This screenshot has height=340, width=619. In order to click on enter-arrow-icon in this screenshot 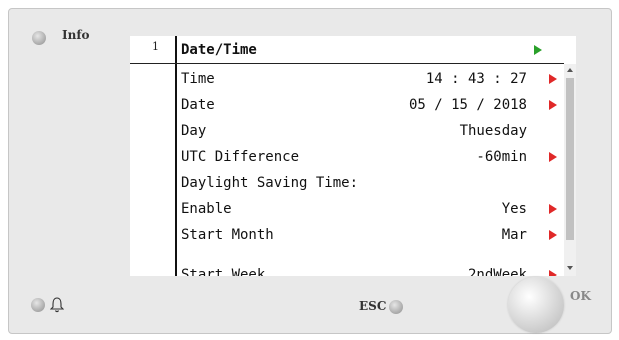, I will do `click(538, 50)`.